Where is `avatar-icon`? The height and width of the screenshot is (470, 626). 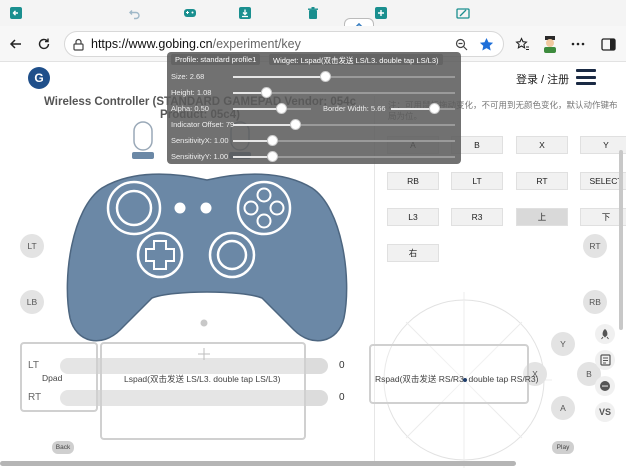
avatar-icon is located at coordinates (550, 44).